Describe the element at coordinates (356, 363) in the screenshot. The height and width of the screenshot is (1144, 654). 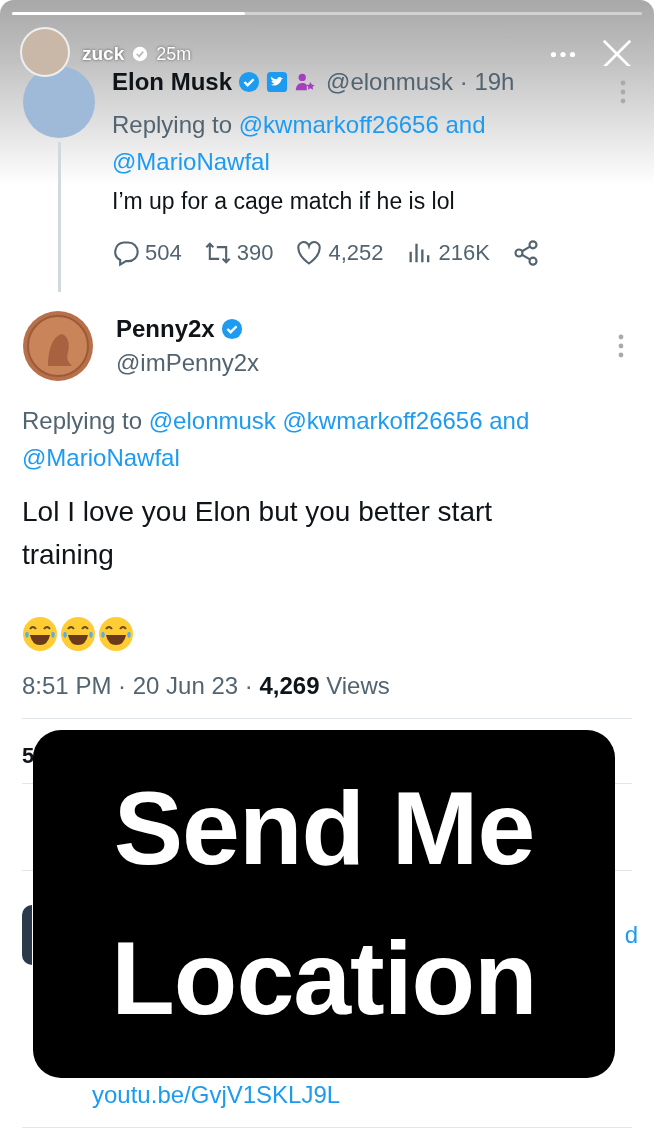
I see `handle: @imPenny2x` at that location.